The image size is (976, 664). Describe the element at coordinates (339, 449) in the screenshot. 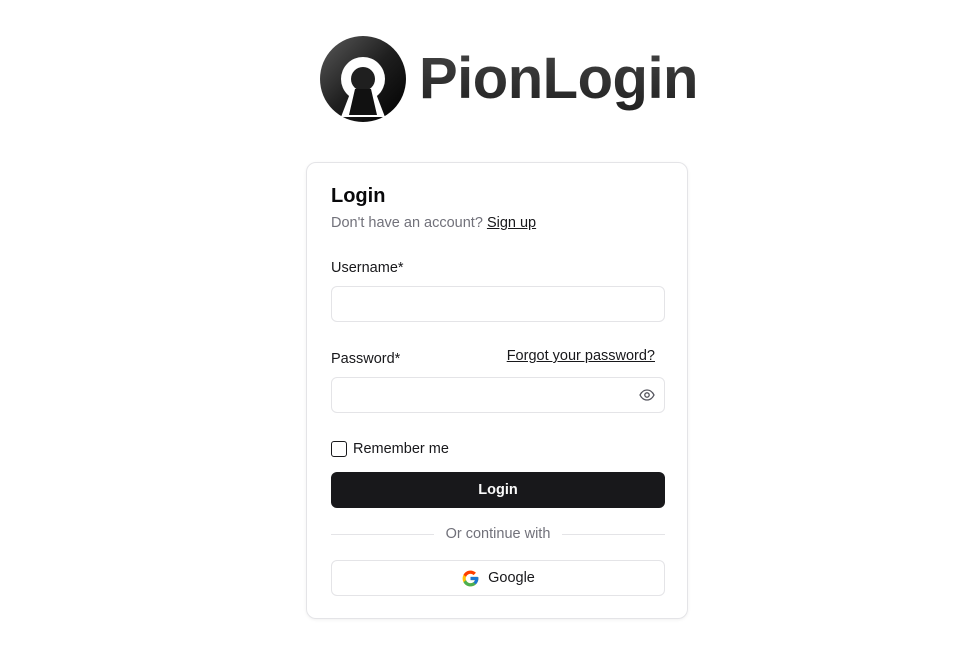

I see `remember-me-checkbox` at that location.